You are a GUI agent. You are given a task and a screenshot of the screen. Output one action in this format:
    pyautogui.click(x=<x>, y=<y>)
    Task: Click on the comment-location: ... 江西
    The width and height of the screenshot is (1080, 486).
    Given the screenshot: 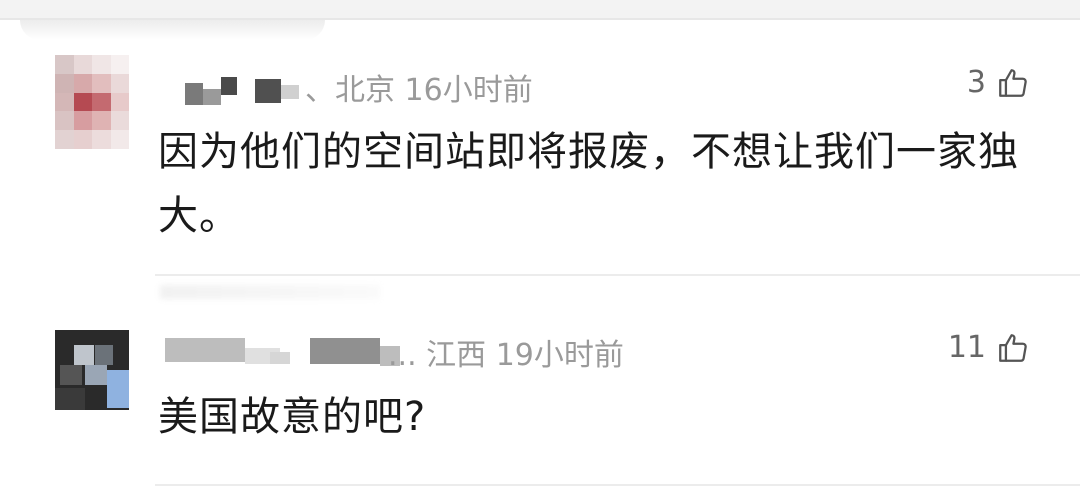 What is the action you would take?
    pyautogui.click(x=437, y=355)
    